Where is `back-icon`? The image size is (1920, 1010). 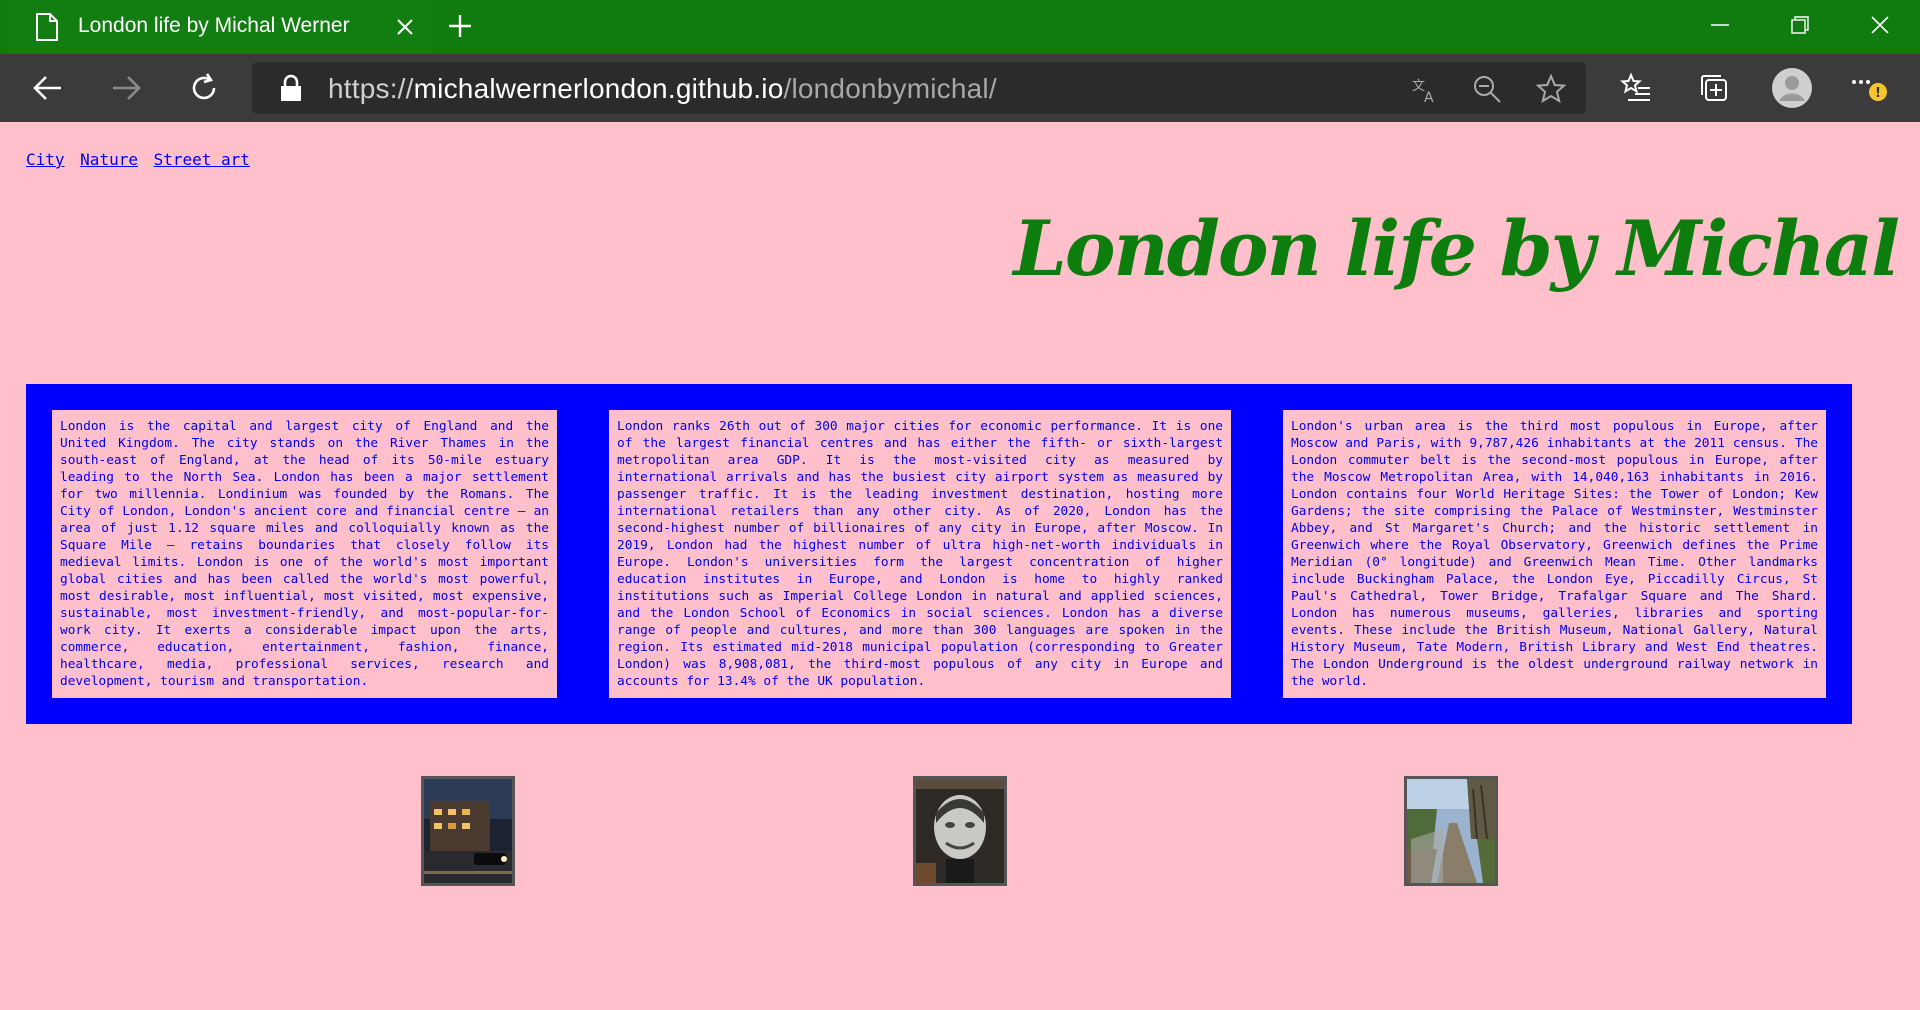 back-icon is located at coordinates (47, 88).